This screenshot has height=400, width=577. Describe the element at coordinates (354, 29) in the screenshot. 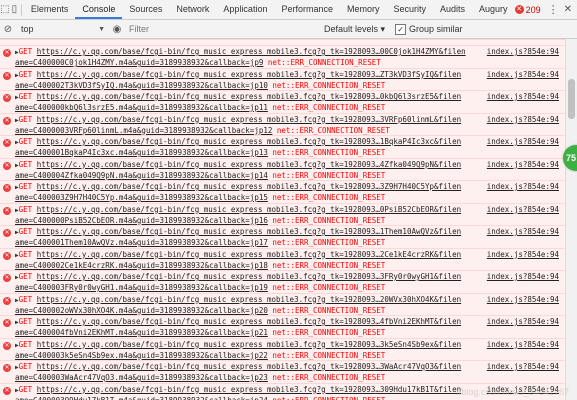

I see `log-levels-dropdown: Default levels ▾` at that location.